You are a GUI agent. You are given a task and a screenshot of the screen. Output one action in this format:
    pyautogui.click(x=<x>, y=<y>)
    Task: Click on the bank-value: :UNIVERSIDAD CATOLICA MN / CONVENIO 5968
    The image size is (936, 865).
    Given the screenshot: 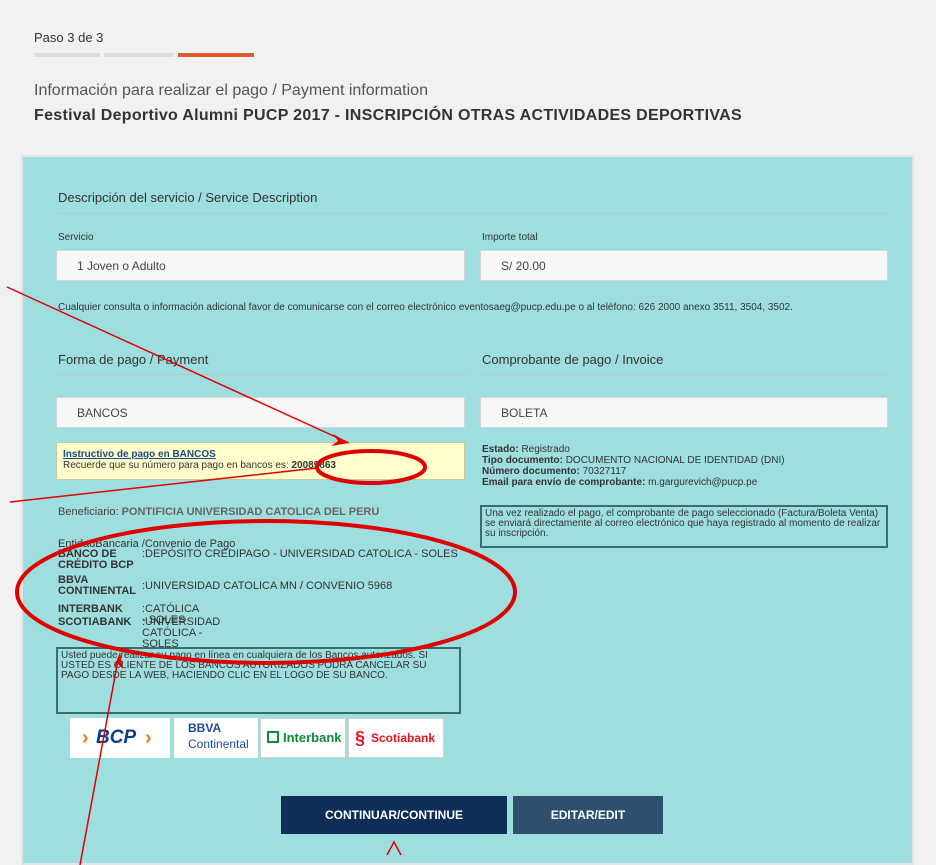 What is the action you would take?
    pyautogui.click(x=267, y=586)
    